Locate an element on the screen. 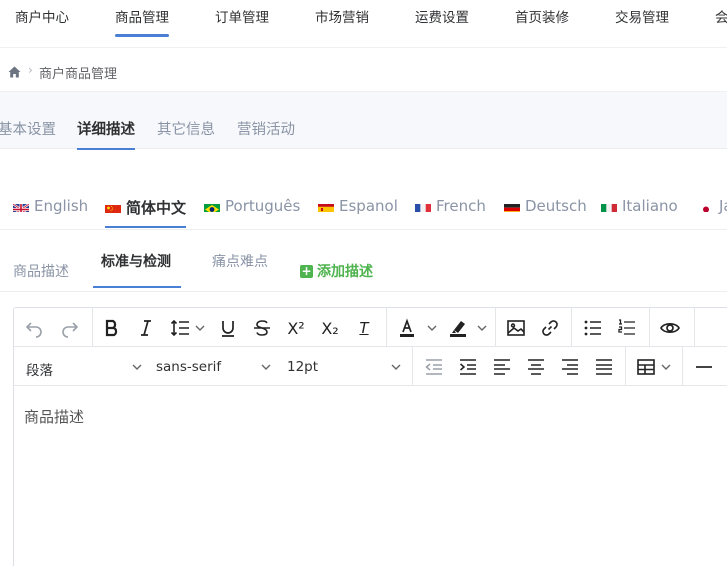  lang-tab-english: English is located at coordinates (50, 206).